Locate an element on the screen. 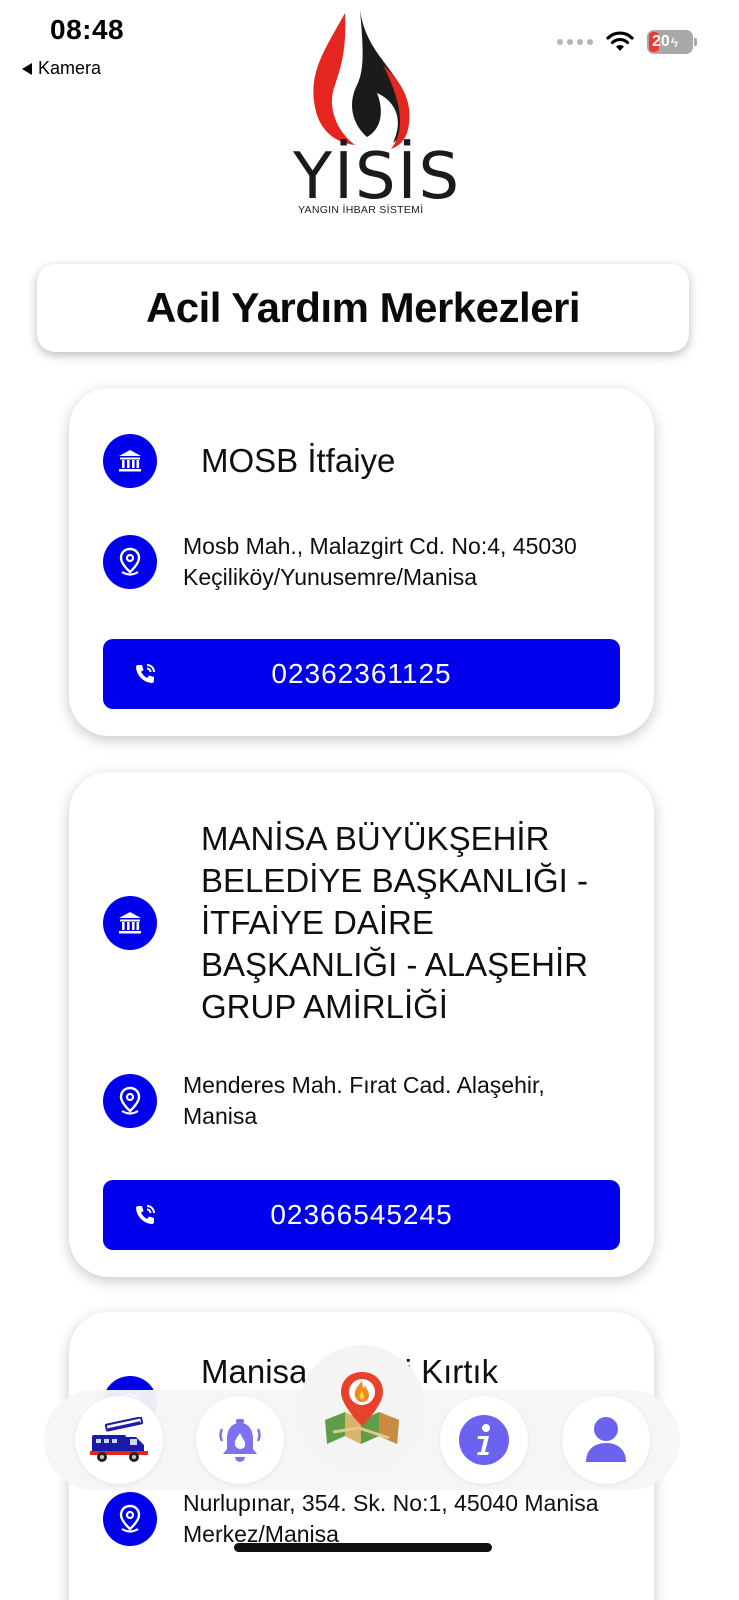 Image resolution: width=739 pixels, height=1600 pixels. back-to-app-link: Kamera is located at coordinates (61, 68).